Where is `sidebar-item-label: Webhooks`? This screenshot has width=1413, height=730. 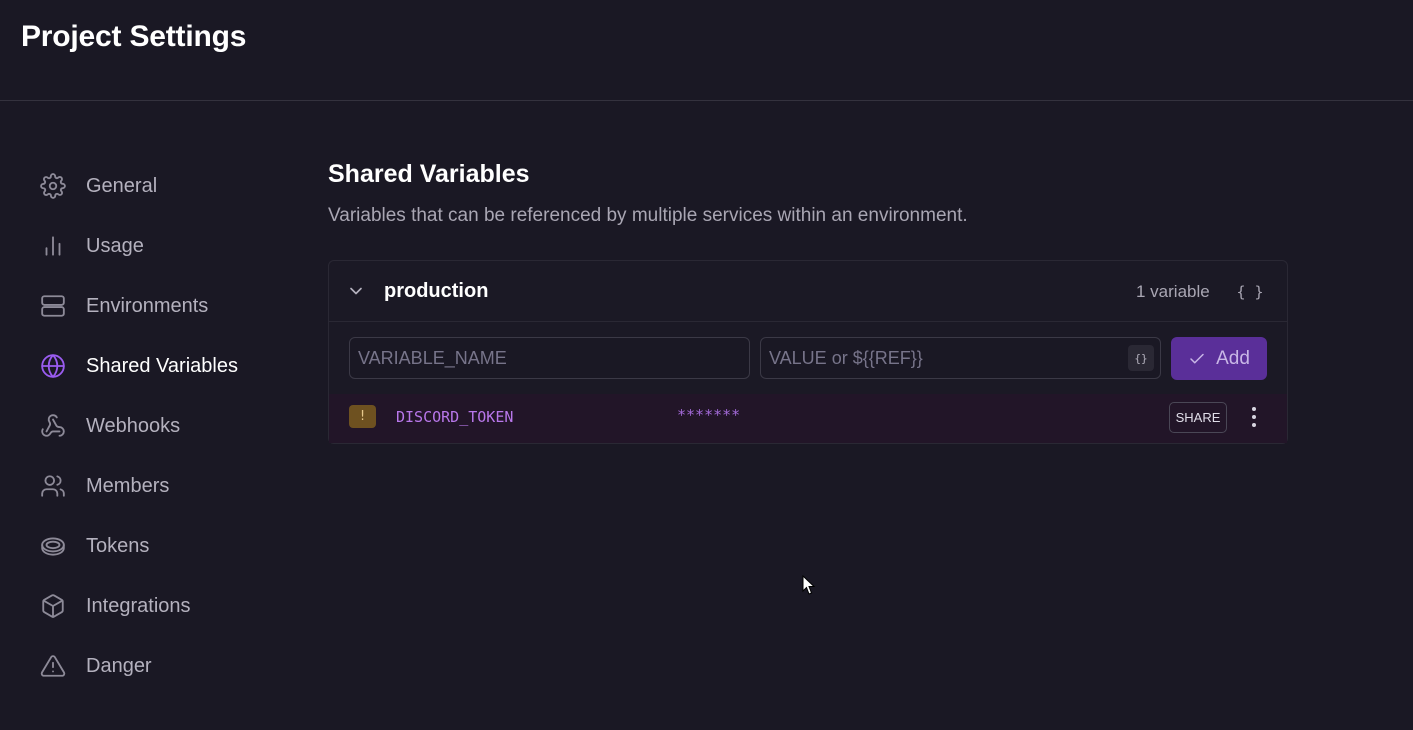
sidebar-item-label: Webhooks is located at coordinates (133, 425).